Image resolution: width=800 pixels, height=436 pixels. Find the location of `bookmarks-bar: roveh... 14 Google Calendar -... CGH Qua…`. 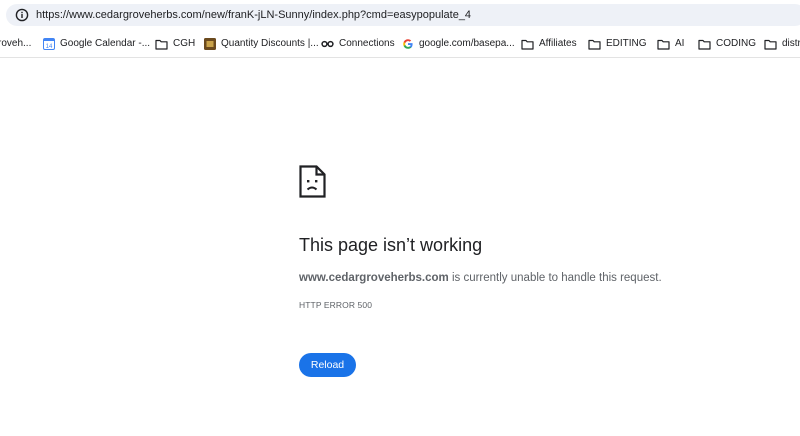

bookmarks-bar: roveh... 14 Google Calendar -... CGH Qua… is located at coordinates (400, 44).